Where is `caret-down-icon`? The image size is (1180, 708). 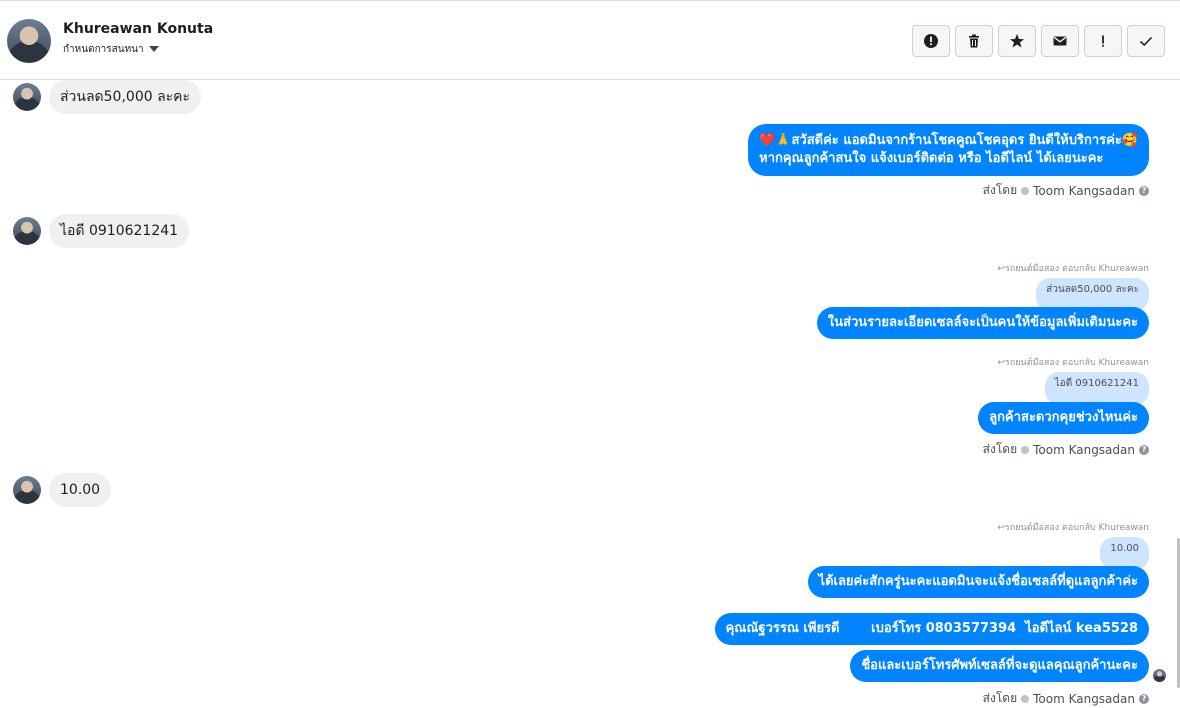
caret-down-icon is located at coordinates (153, 49).